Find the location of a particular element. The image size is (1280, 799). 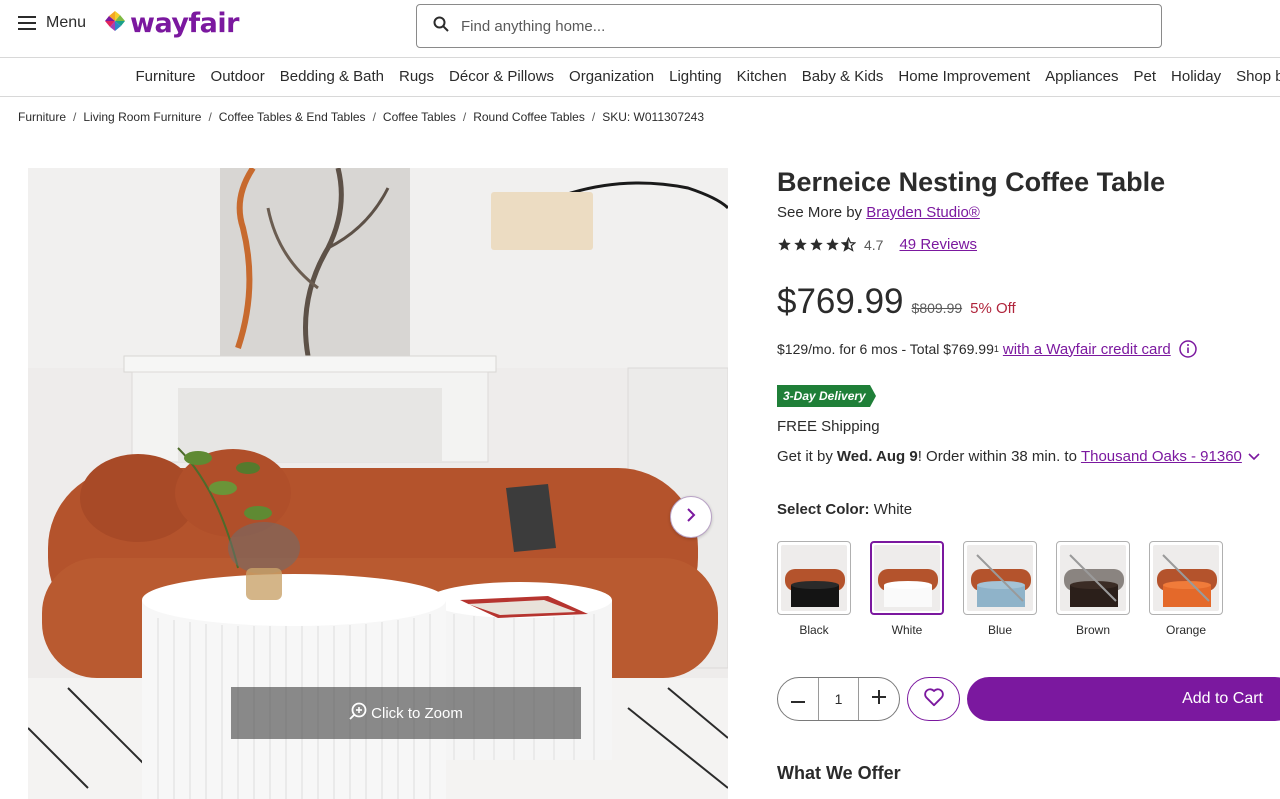

delivery-suffix: ! Order within 38 min. to is located at coordinates (997, 456).